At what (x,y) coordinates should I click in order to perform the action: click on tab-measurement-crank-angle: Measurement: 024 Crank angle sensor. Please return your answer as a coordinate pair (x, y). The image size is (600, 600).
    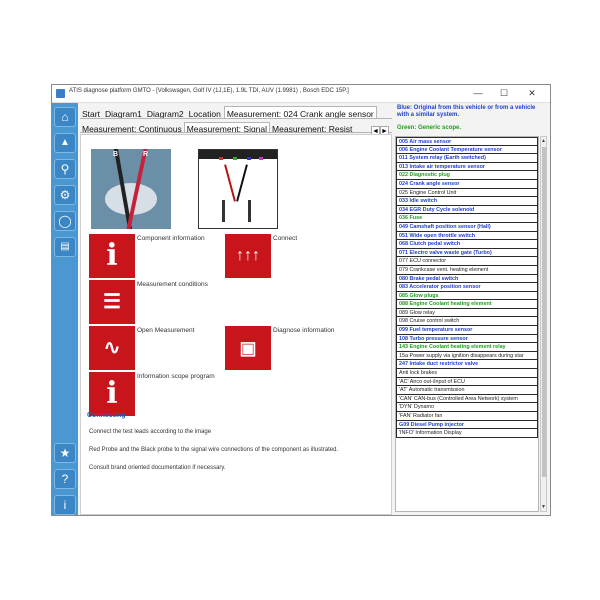
    Looking at the image, I should click on (300, 112).